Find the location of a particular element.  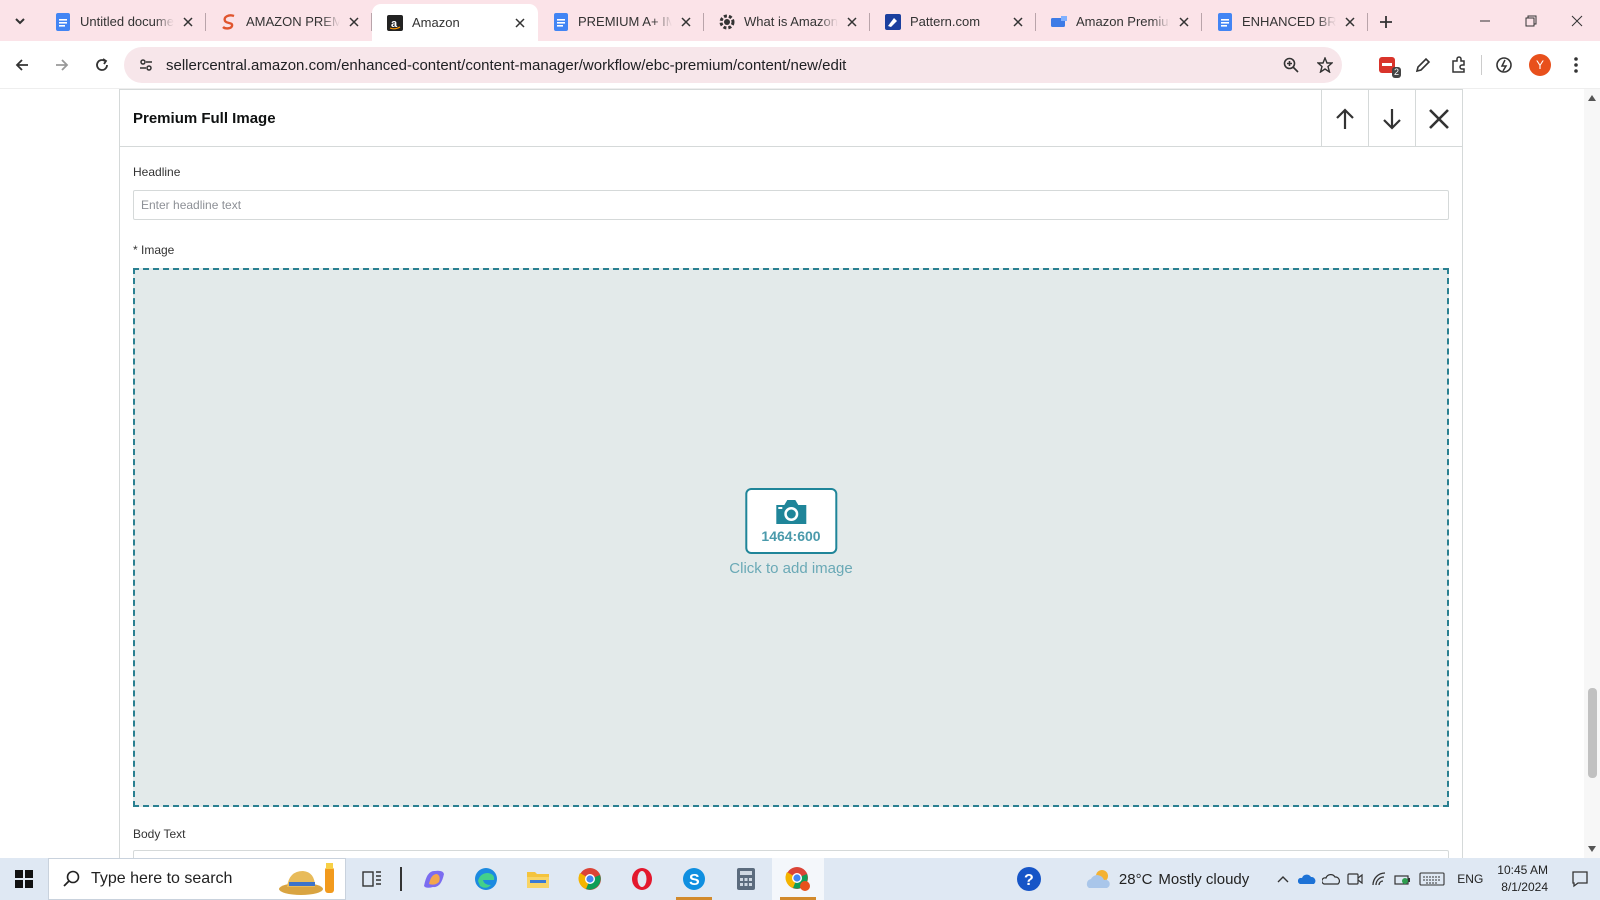

back-button is located at coordinates (22, 65).